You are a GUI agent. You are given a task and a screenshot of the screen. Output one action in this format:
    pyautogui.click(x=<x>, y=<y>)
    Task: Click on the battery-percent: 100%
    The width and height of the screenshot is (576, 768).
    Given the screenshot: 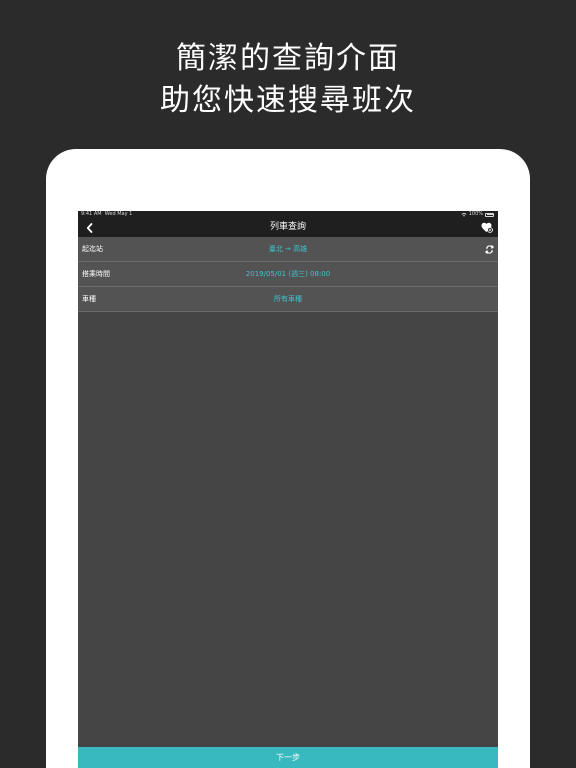 What is the action you would take?
    pyautogui.click(x=475, y=214)
    